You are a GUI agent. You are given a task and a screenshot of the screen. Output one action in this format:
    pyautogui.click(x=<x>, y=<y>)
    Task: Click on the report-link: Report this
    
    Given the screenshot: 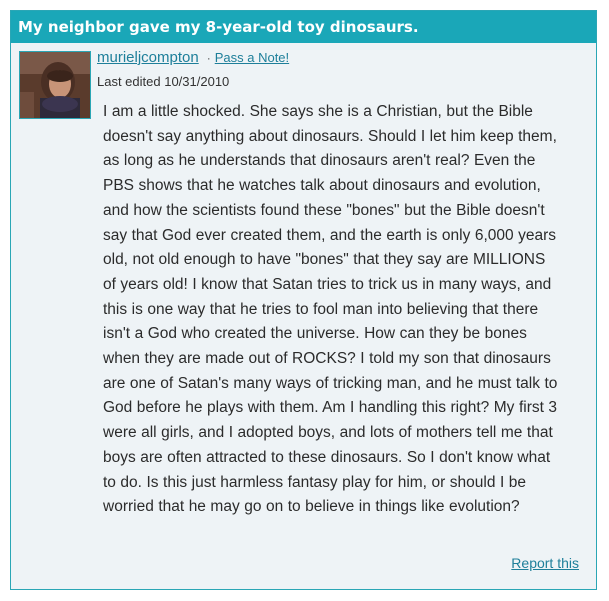 What is the action you would take?
    pyautogui.click(x=545, y=563)
    